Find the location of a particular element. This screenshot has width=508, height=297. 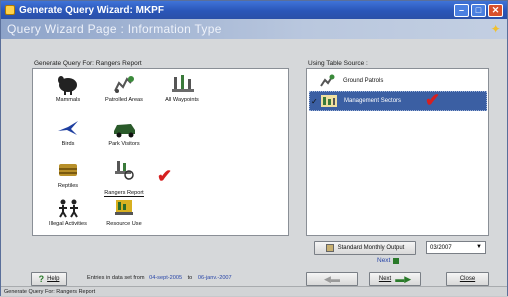

source-management-sectors: ✓ Management Sectors is located at coordinates (398, 101).